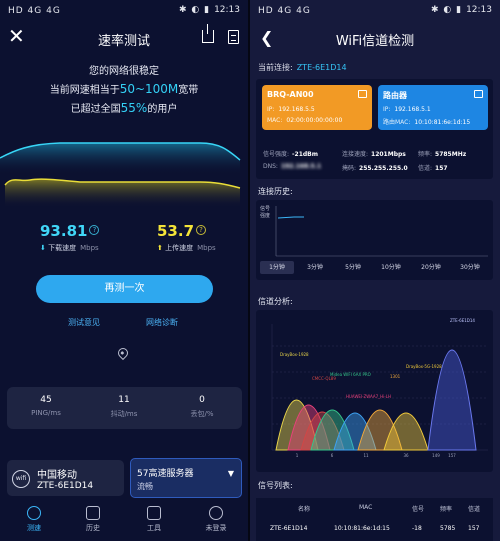 The image size is (500, 541). What do you see at coordinates (375, 39) in the screenshot?
I see `top-bar: ❮ WiFi信道检测` at bounding box center [375, 39].